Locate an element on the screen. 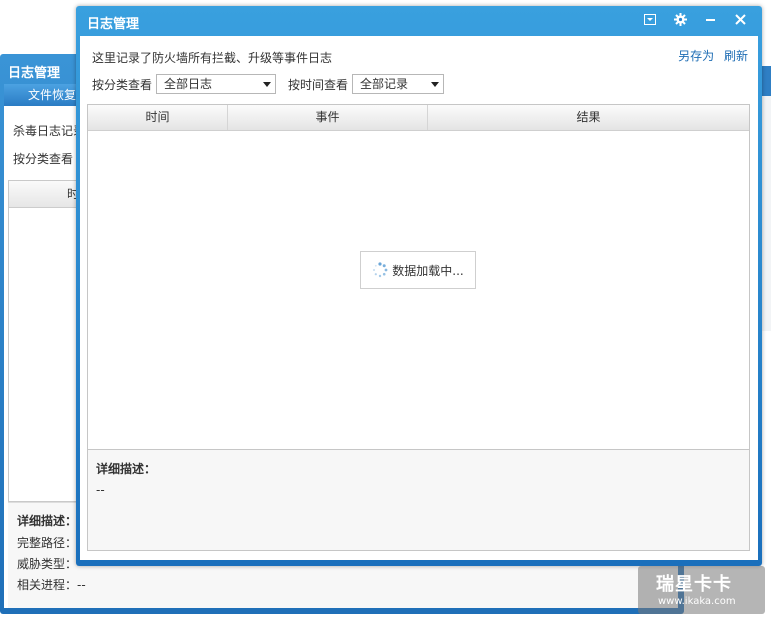  refresh-link: 刷新 is located at coordinates (736, 56).